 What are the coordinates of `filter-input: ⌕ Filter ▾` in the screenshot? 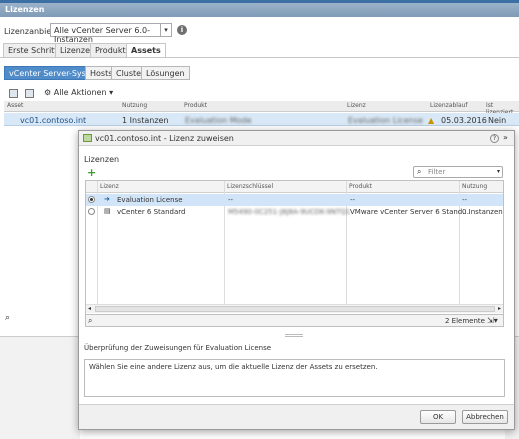 It's located at (458, 172).